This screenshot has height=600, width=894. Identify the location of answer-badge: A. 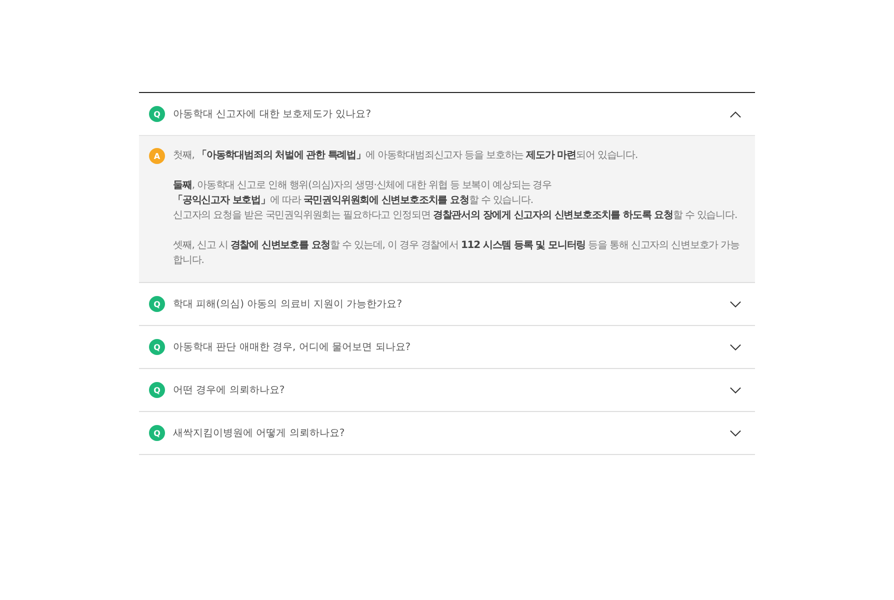
(157, 156).